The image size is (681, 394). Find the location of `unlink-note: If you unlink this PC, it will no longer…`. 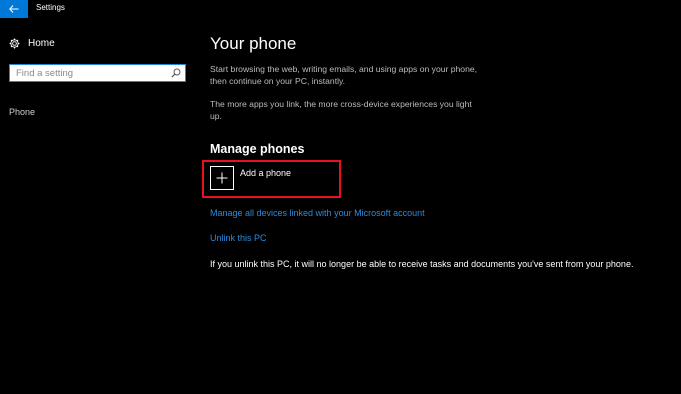

unlink-note: If you unlink this PC, it will no longer… is located at coordinates (422, 264).